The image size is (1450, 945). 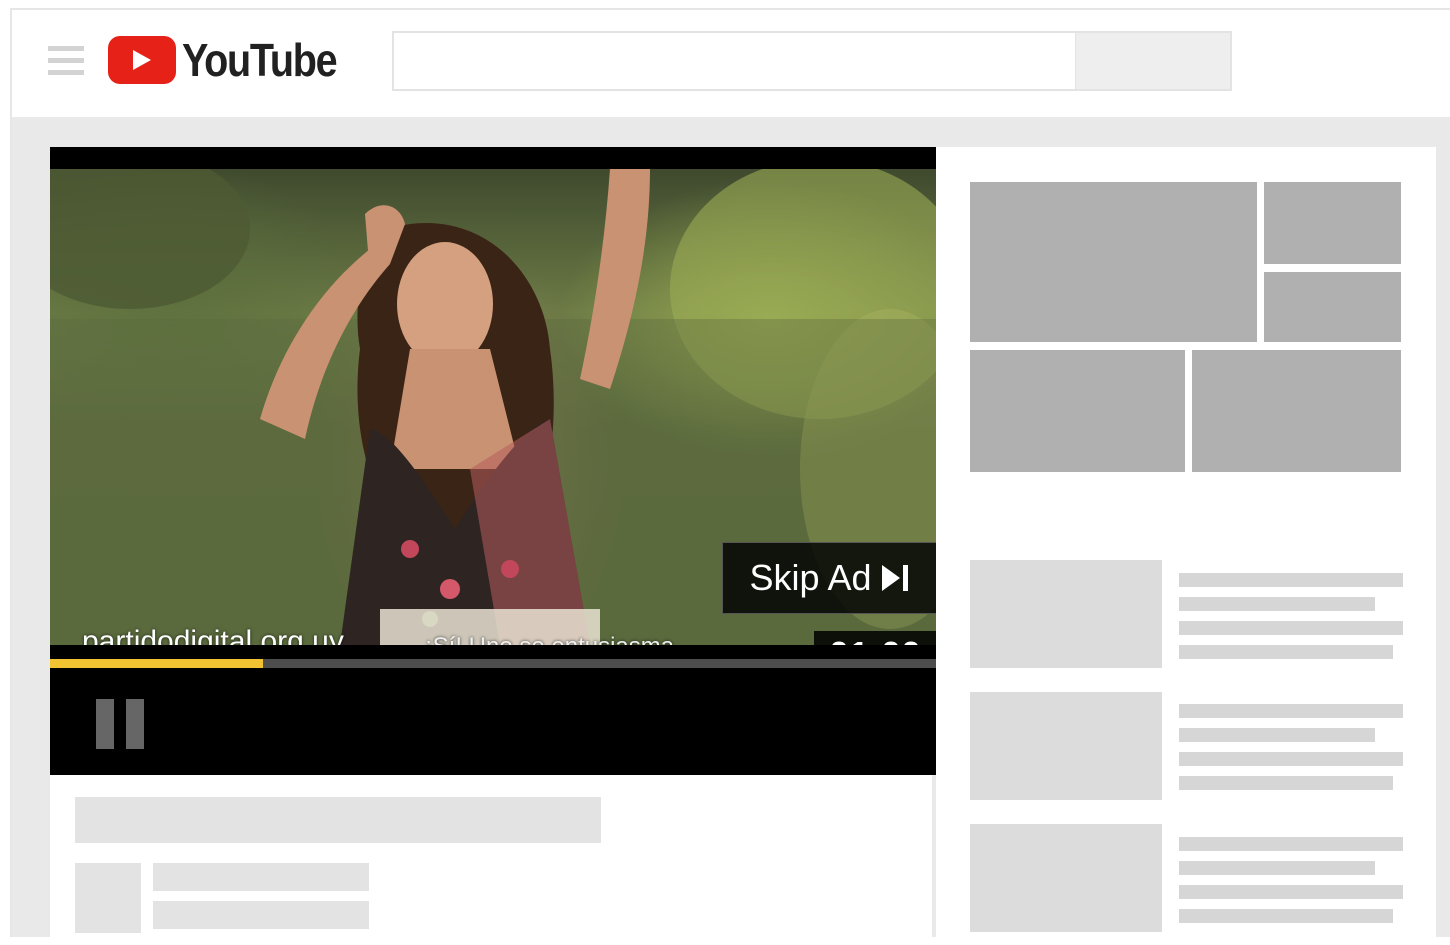 I want to click on search-input, so click(x=812, y=61).